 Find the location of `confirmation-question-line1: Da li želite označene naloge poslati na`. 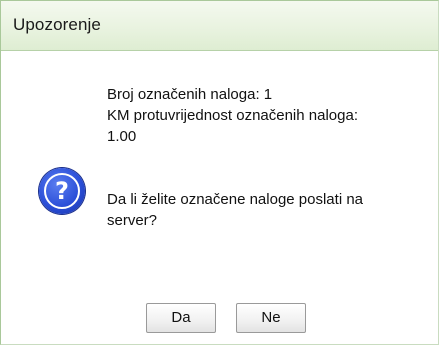

confirmation-question-line1: Da li želite označene naloge poslati na is located at coordinates (235, 199).